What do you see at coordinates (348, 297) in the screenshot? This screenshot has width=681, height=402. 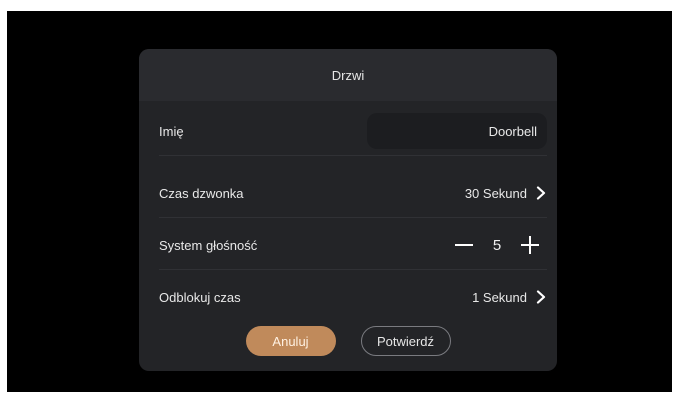 I see `unlock-time-row: Odblokuj czas 1 Sekund` at bounding box center [348, 297].